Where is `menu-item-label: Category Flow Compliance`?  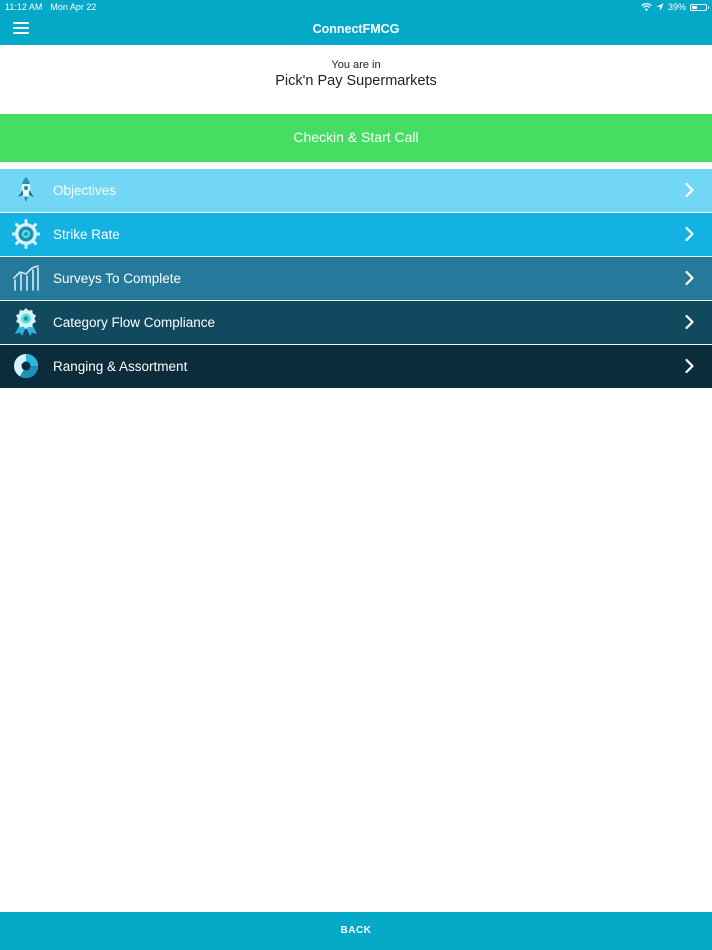
menu-item-label: Category Flow Compliance is located at coordinates (134, 322).